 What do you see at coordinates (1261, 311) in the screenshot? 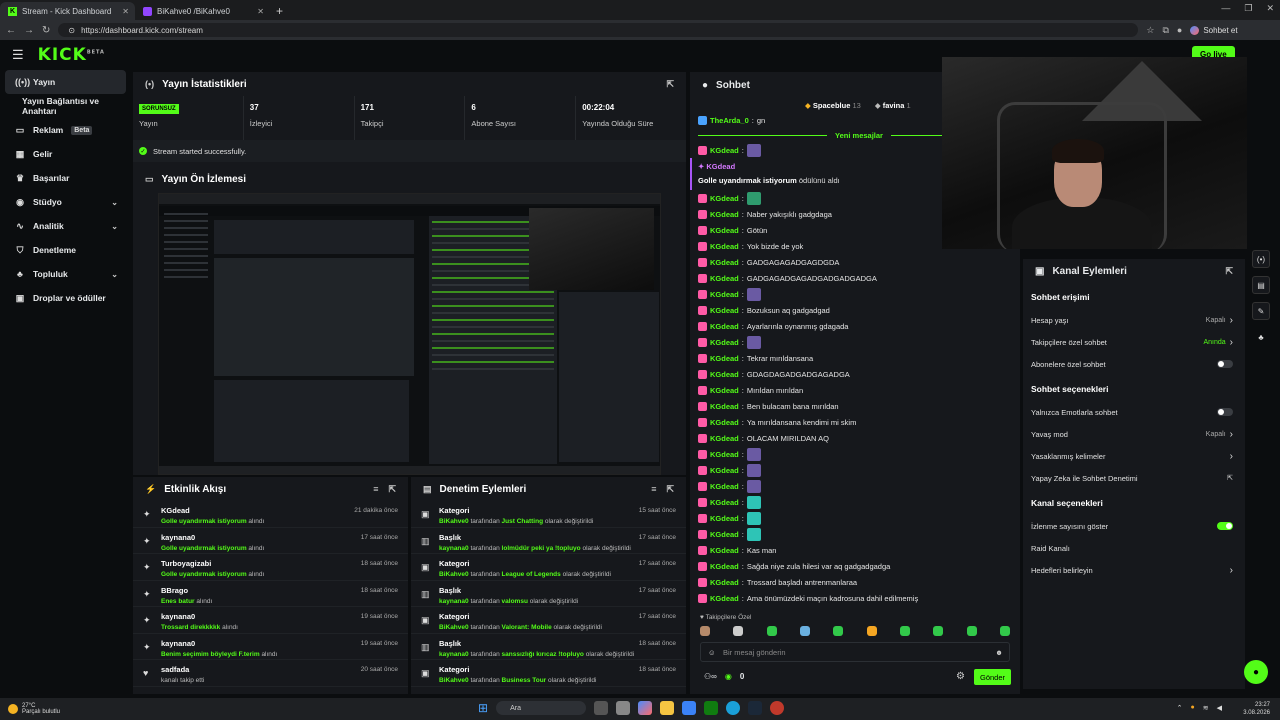
I see `wrench-icon: ✎` at bounding box center [1261, 311].